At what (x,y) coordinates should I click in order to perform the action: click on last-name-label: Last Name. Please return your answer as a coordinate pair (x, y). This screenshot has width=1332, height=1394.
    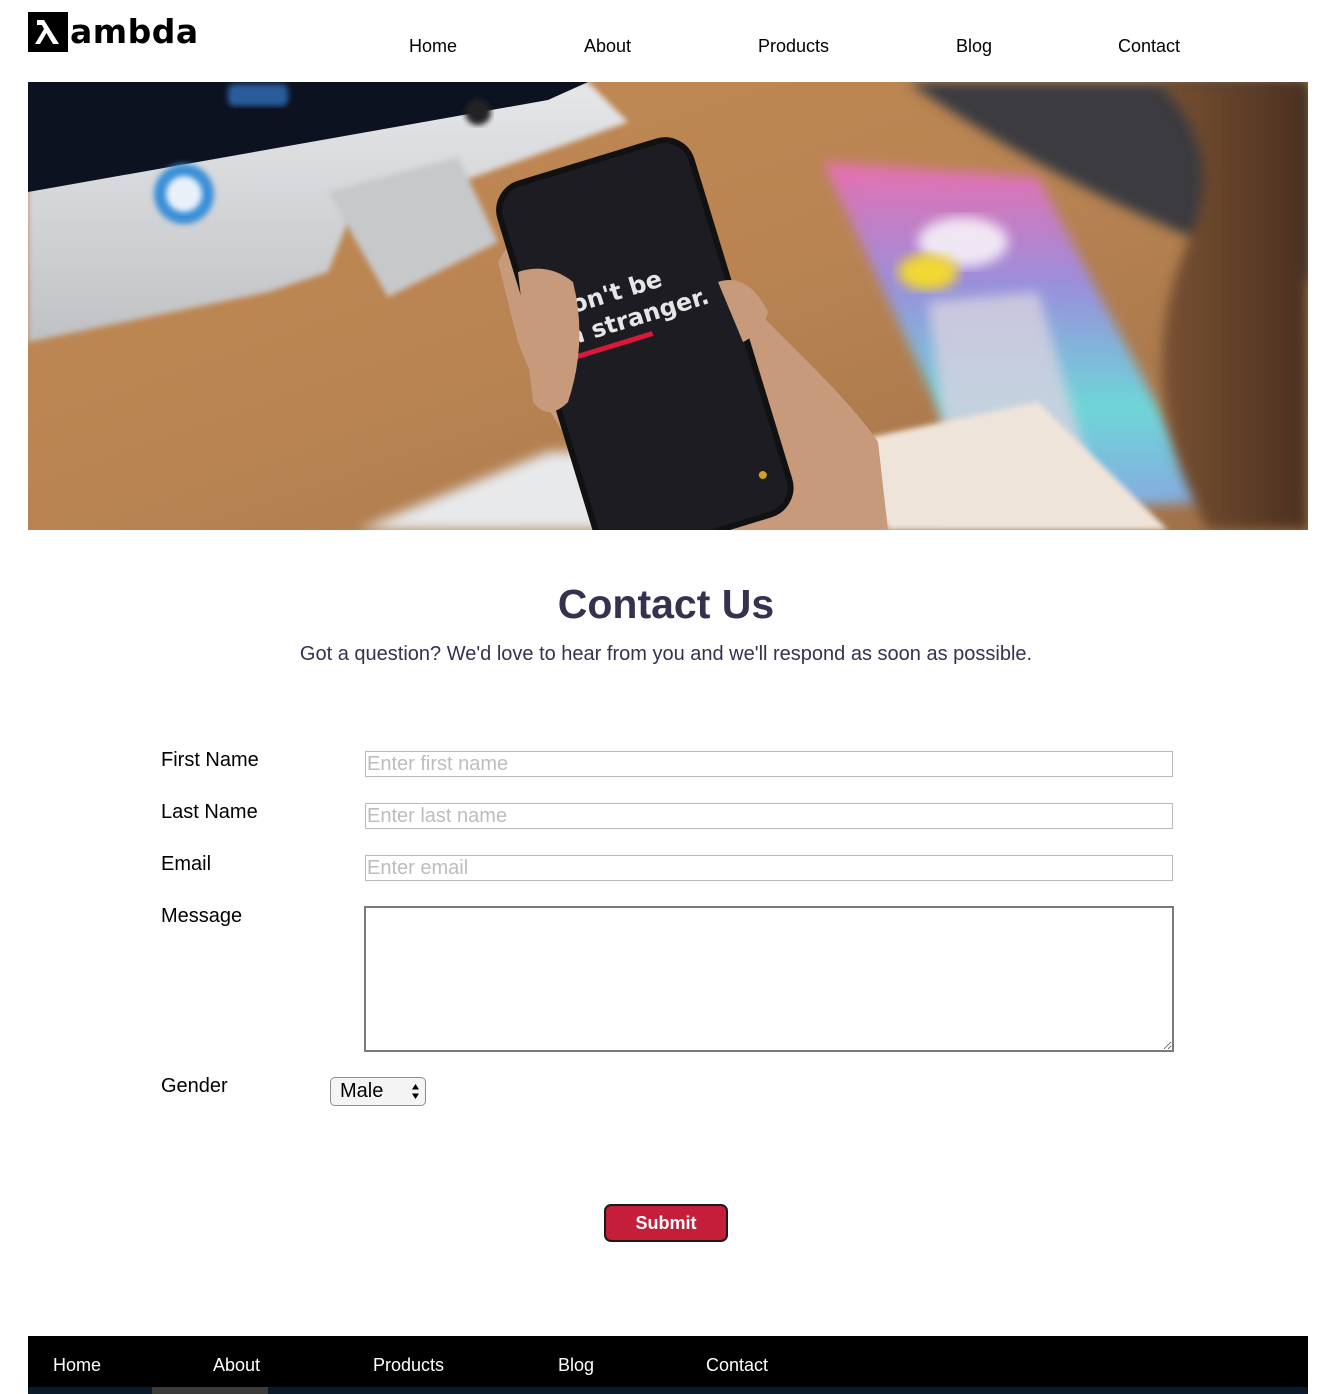
    Looking at the image, I should click on (209, 812).